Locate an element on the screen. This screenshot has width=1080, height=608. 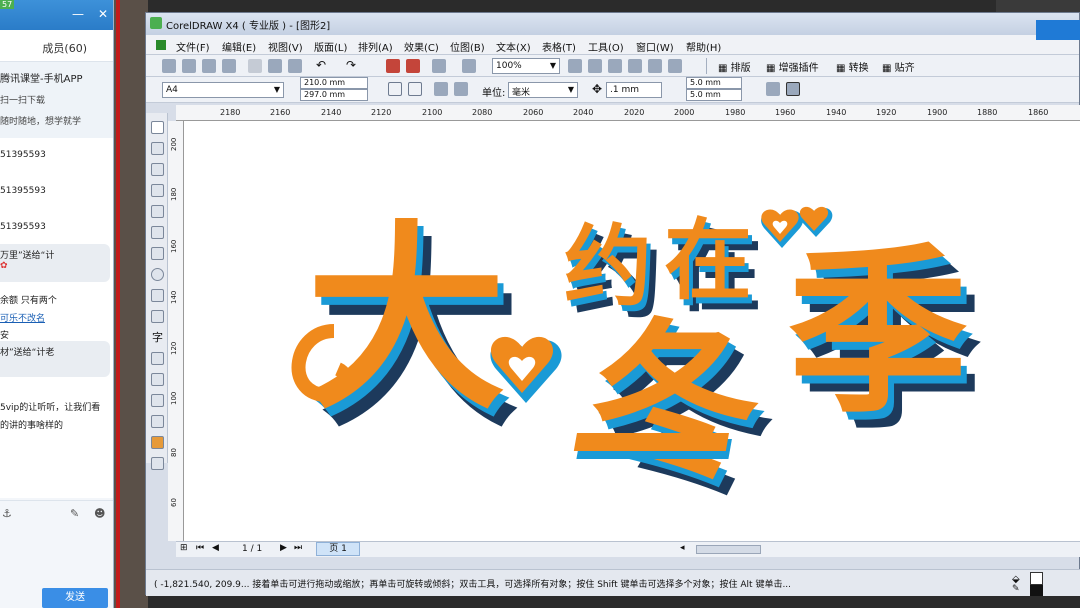
menu-view: 视图(V) is located at coordinates (285, 46).